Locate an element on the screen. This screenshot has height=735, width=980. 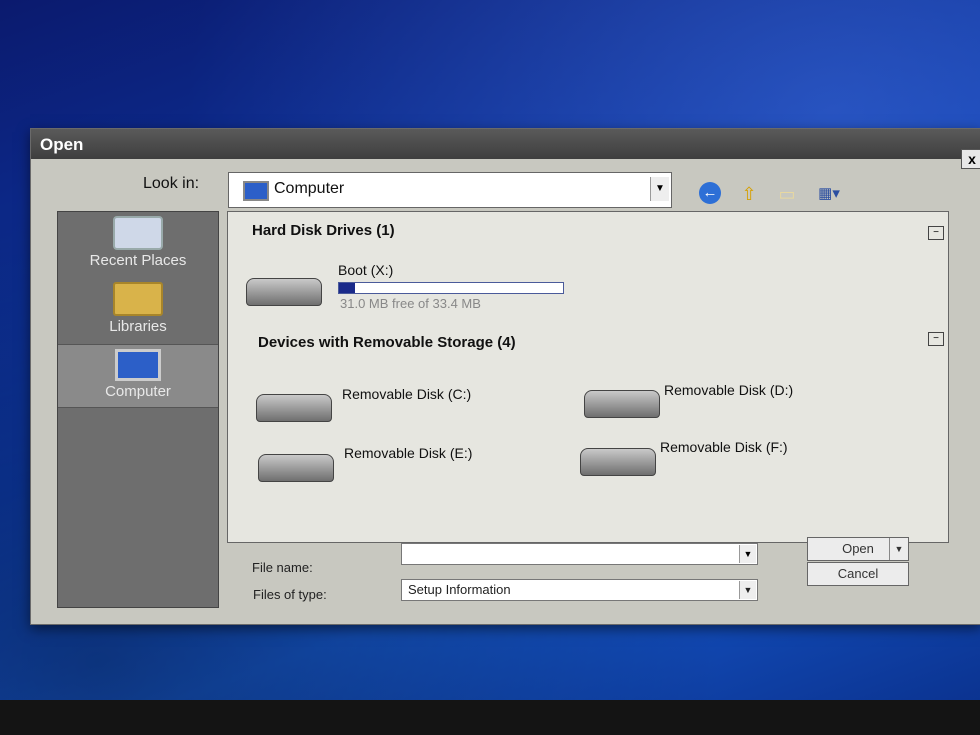
cancel-button: Cancel is located at coordinates (858, 574).